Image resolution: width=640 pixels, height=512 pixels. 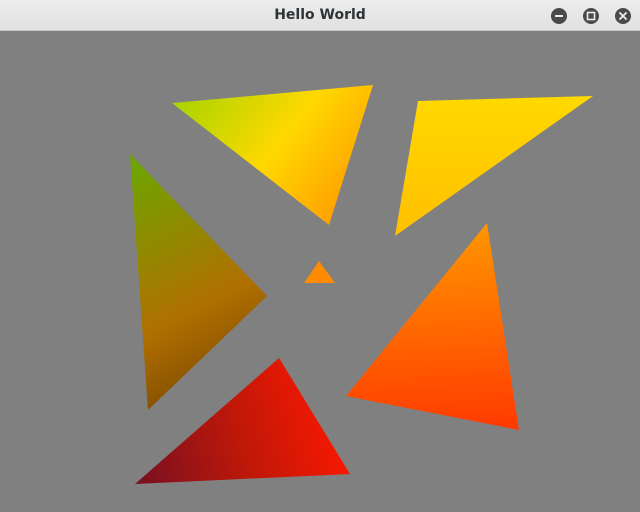 I want to click on triangle-top-left, so click(x=272, y=155).